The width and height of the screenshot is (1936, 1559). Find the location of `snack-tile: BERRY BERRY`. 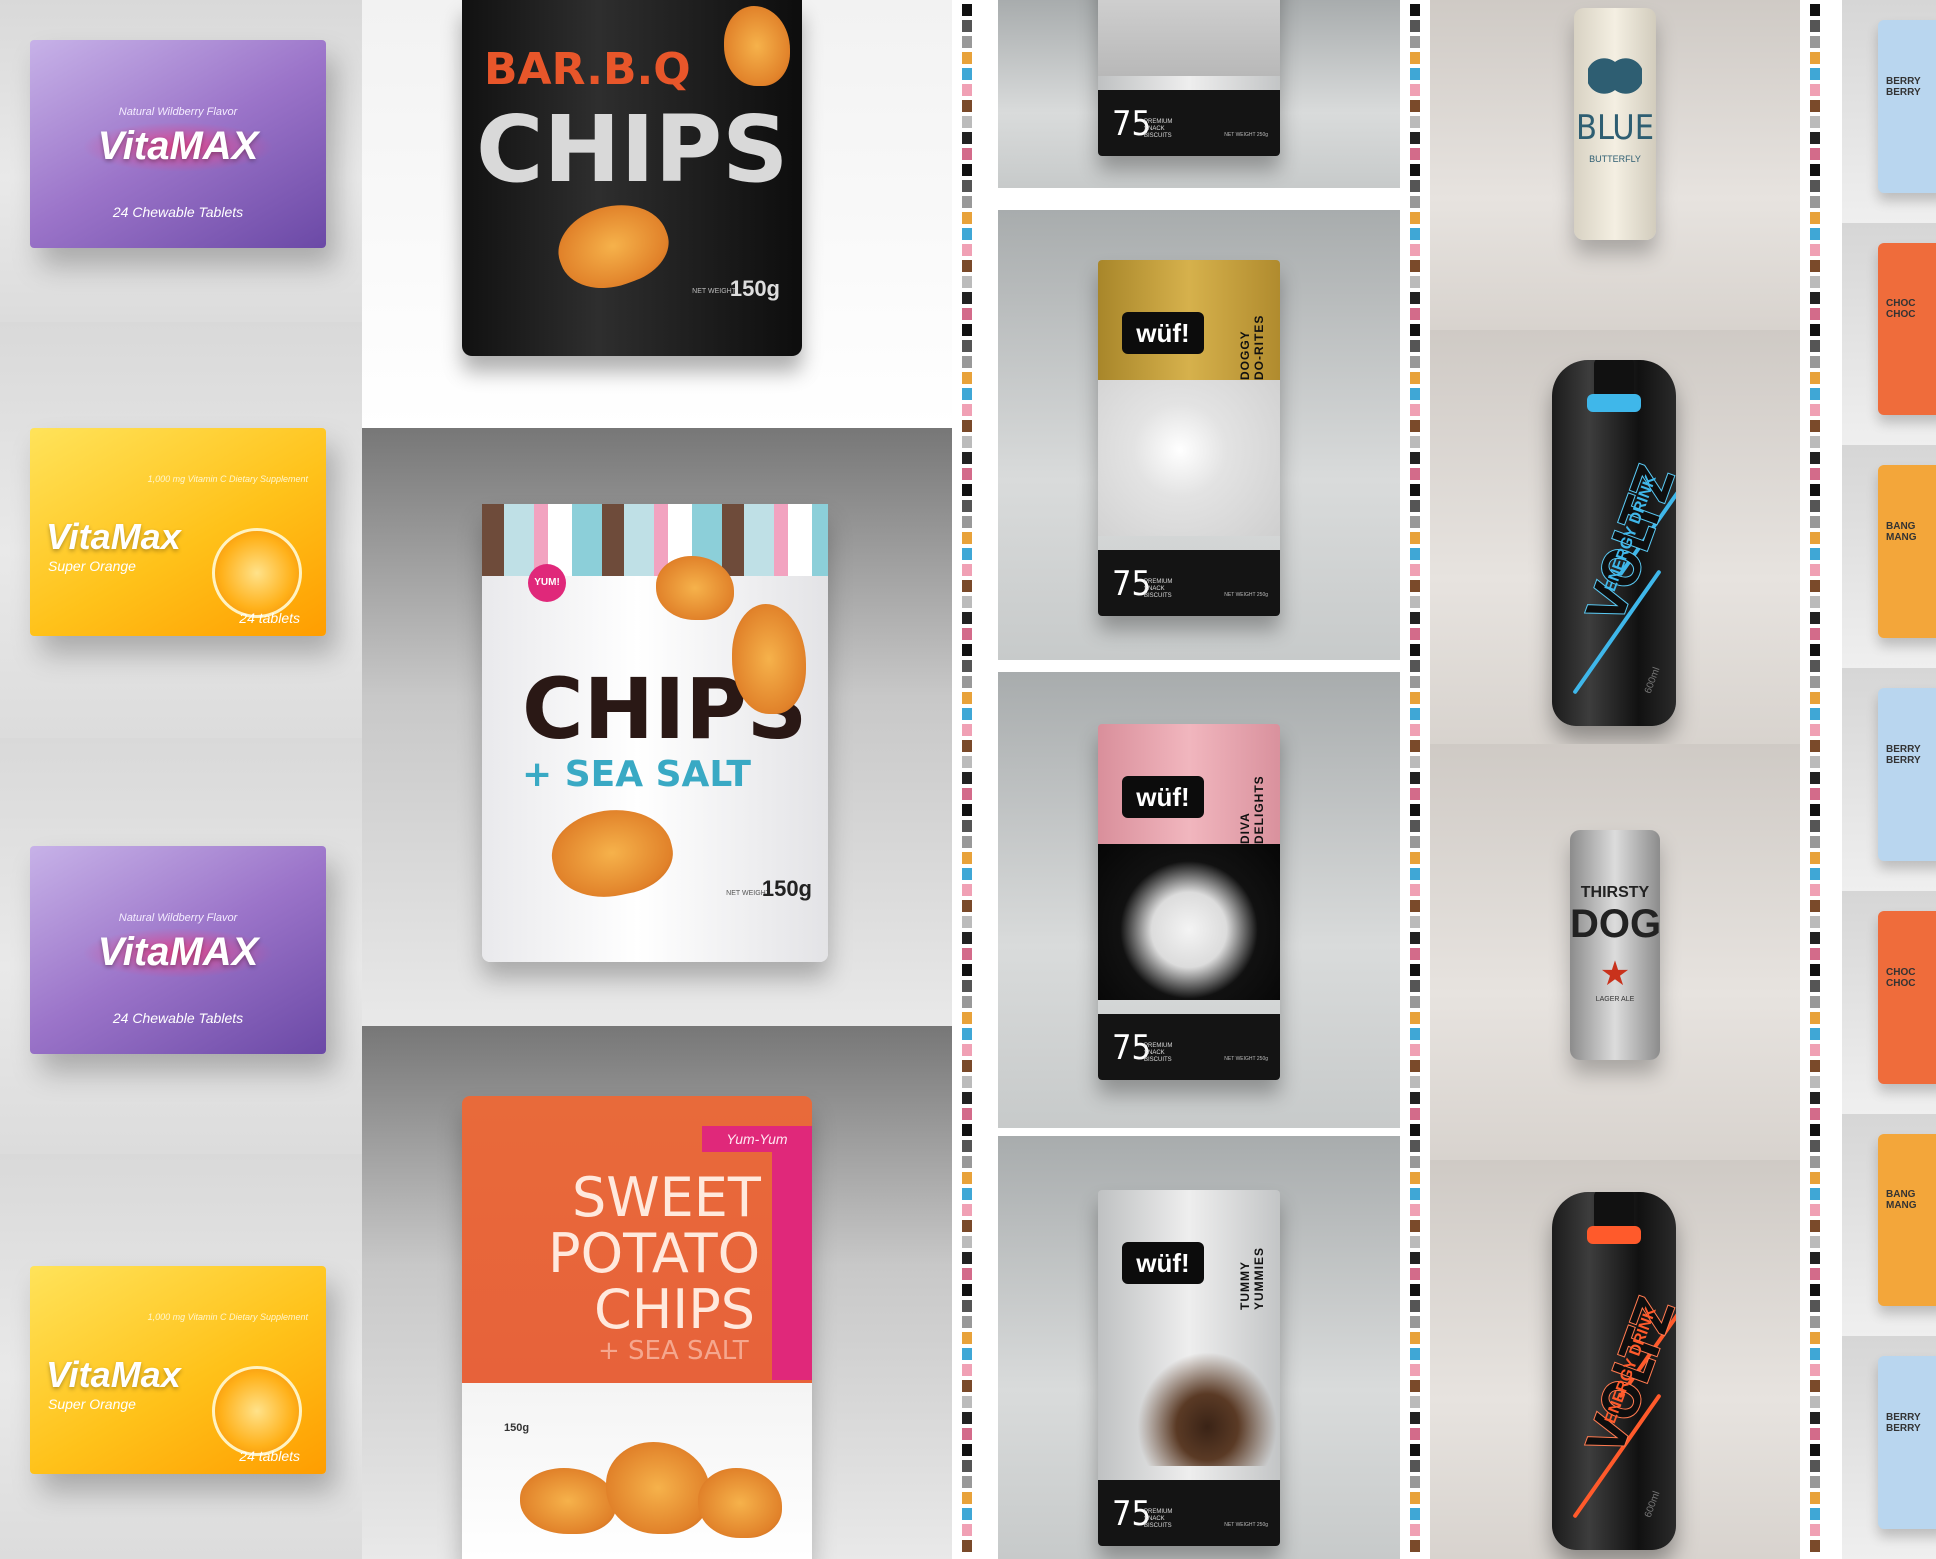

snack-tile: BERRY BERRY is located at coordinates (1889, 111).